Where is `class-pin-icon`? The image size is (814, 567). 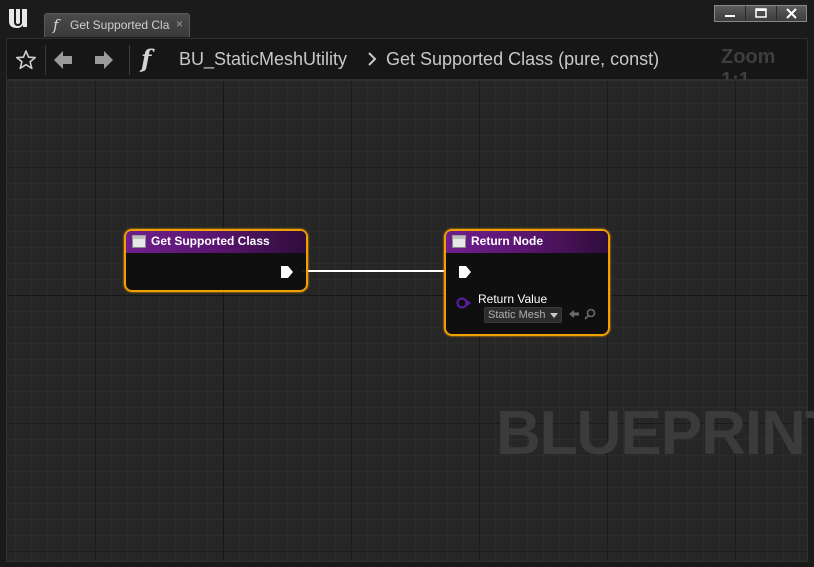 class-pin-icon is located at coordinates (464, 303).